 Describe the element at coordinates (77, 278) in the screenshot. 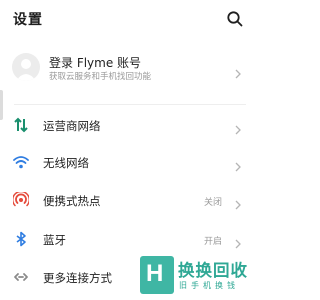

I see `settings-item-label: 更多连接方式` at that location.